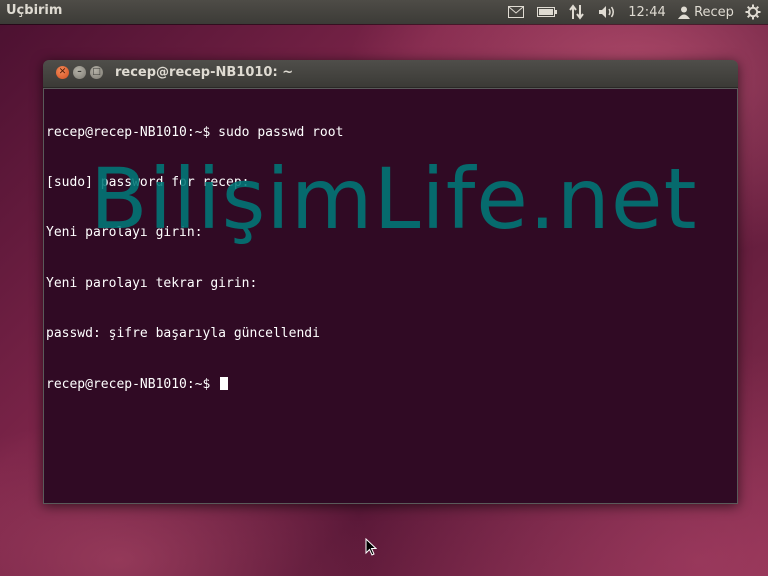 The height and width of the screenshot is (576, 768). What do you see at coordinates (384, 12) in the screenshot?
I see `top-panel: Uçbirim 12:44 Recep` at bounding box center [384, 12].